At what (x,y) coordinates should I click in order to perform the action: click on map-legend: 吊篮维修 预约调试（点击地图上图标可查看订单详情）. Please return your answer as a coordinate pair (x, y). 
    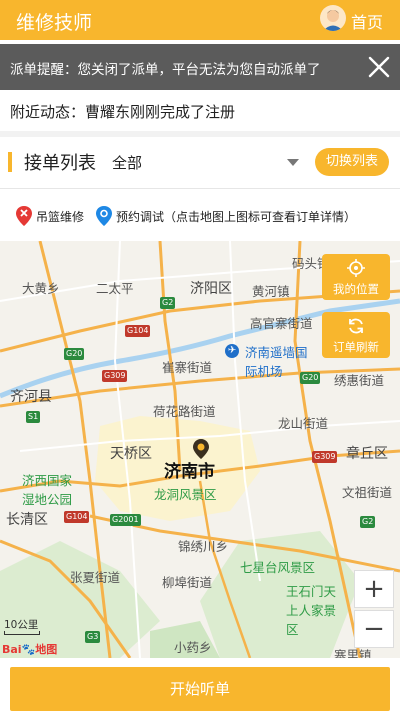
    Looking at the image, I should click on (200, 215).